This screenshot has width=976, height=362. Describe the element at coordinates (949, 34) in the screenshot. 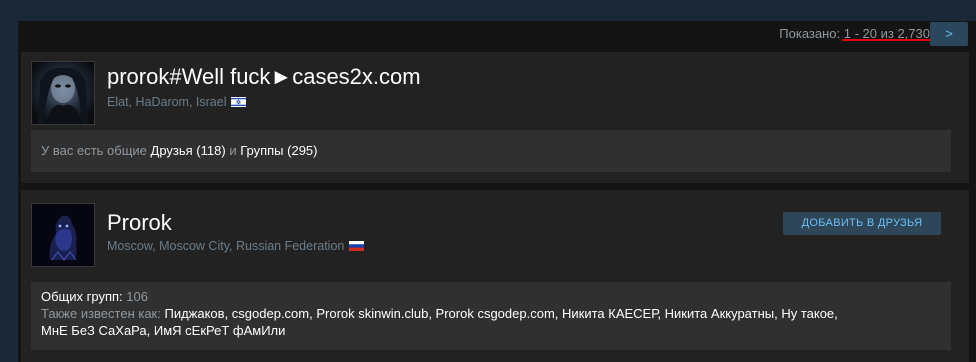

I see `next-page-button: >` at that location.